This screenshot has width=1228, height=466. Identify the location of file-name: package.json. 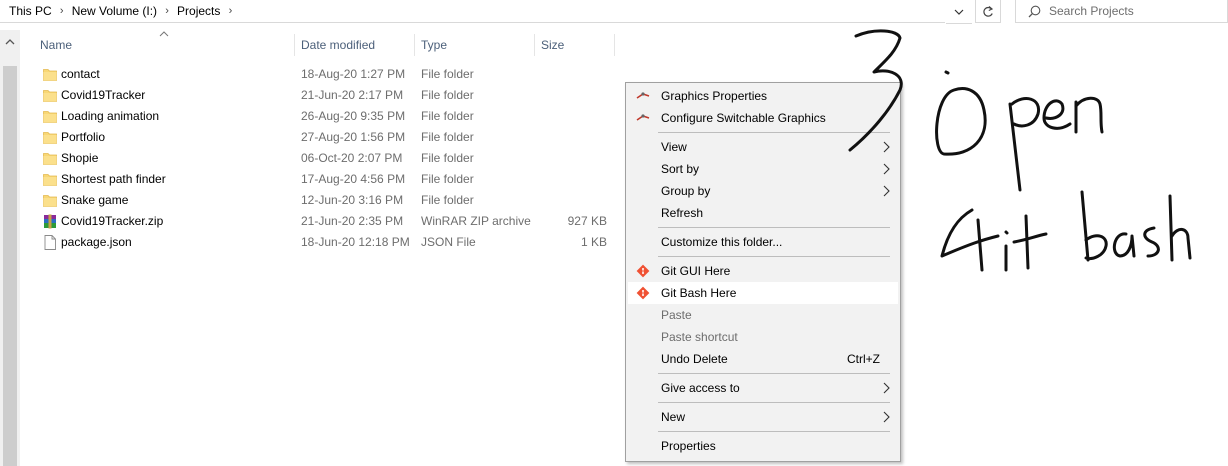
(96, 242).